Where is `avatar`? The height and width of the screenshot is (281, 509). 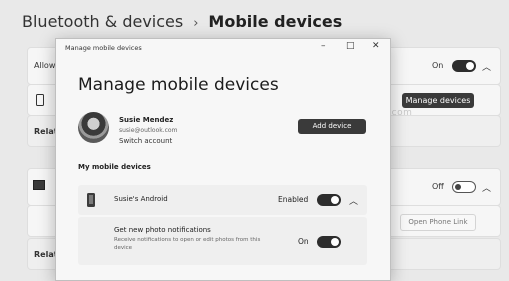
avatar is located at coordinates (93, 127).